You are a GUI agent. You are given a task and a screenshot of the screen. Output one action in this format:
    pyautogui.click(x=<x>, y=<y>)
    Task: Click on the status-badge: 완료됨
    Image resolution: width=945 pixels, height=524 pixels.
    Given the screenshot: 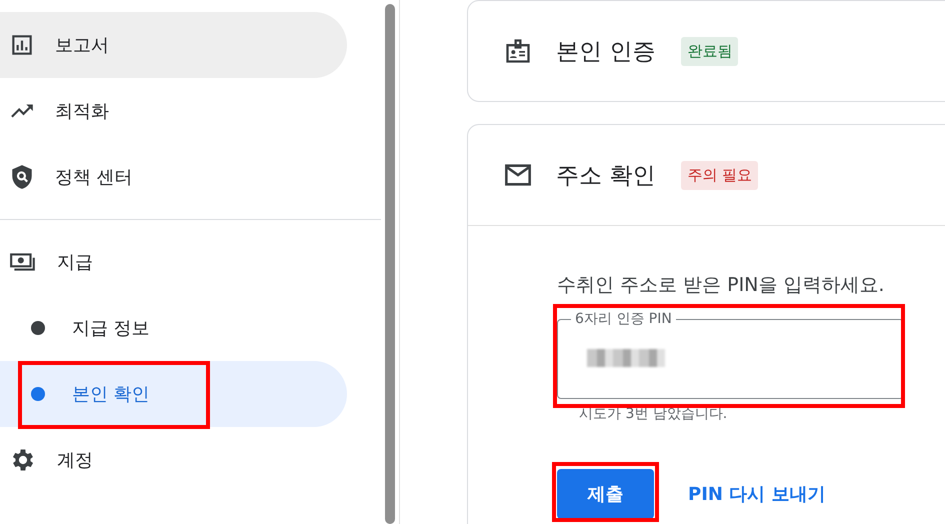 What is the action you would take?
    pyautogui.click(x=709, y=51)
    